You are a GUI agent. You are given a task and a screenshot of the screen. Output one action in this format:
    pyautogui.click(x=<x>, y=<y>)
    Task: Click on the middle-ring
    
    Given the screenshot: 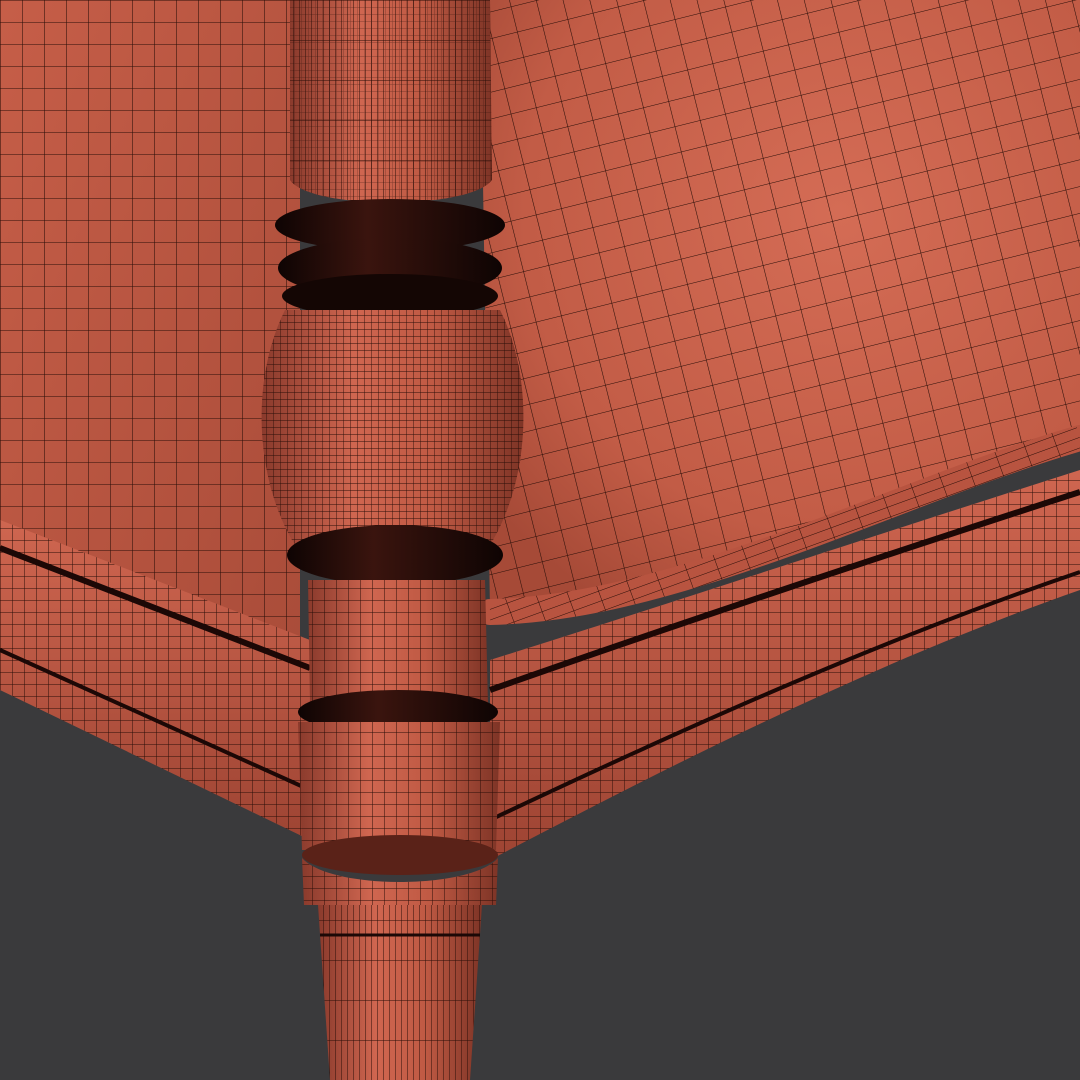 What is the action you would take?
    pyautogui.click(x=395, y=555)
    